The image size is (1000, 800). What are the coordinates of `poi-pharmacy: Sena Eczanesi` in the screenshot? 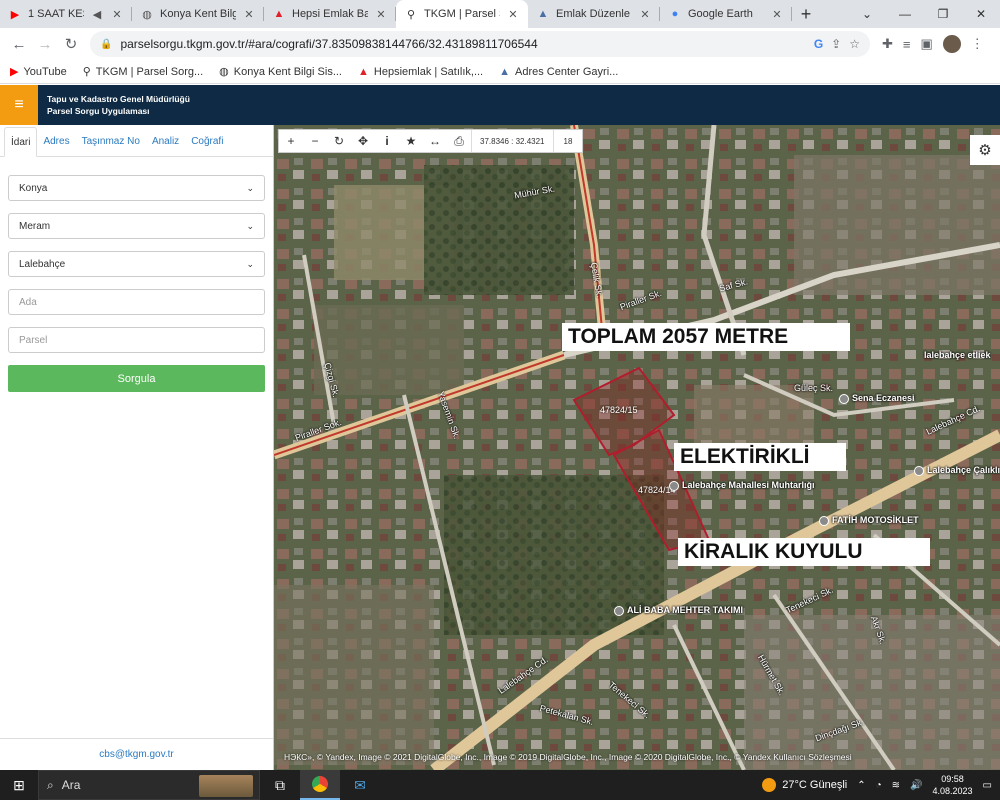 It's located at (877, 398).